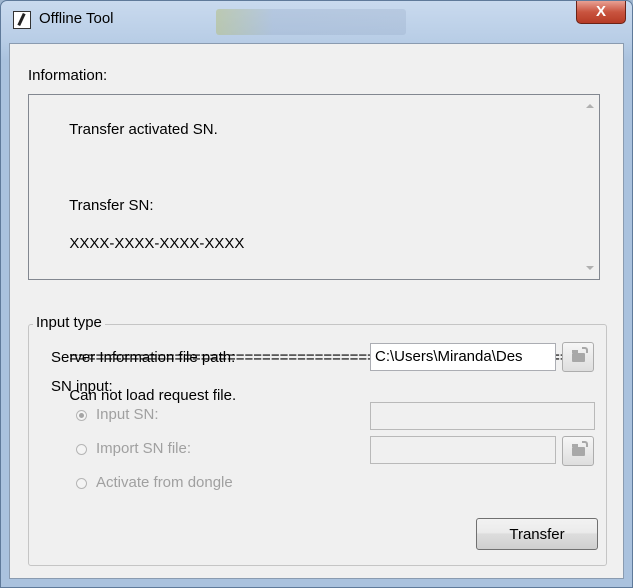  Describe the element at coordinates (68, 75) in the screenshot. I see `information-label: Information:` at that location.